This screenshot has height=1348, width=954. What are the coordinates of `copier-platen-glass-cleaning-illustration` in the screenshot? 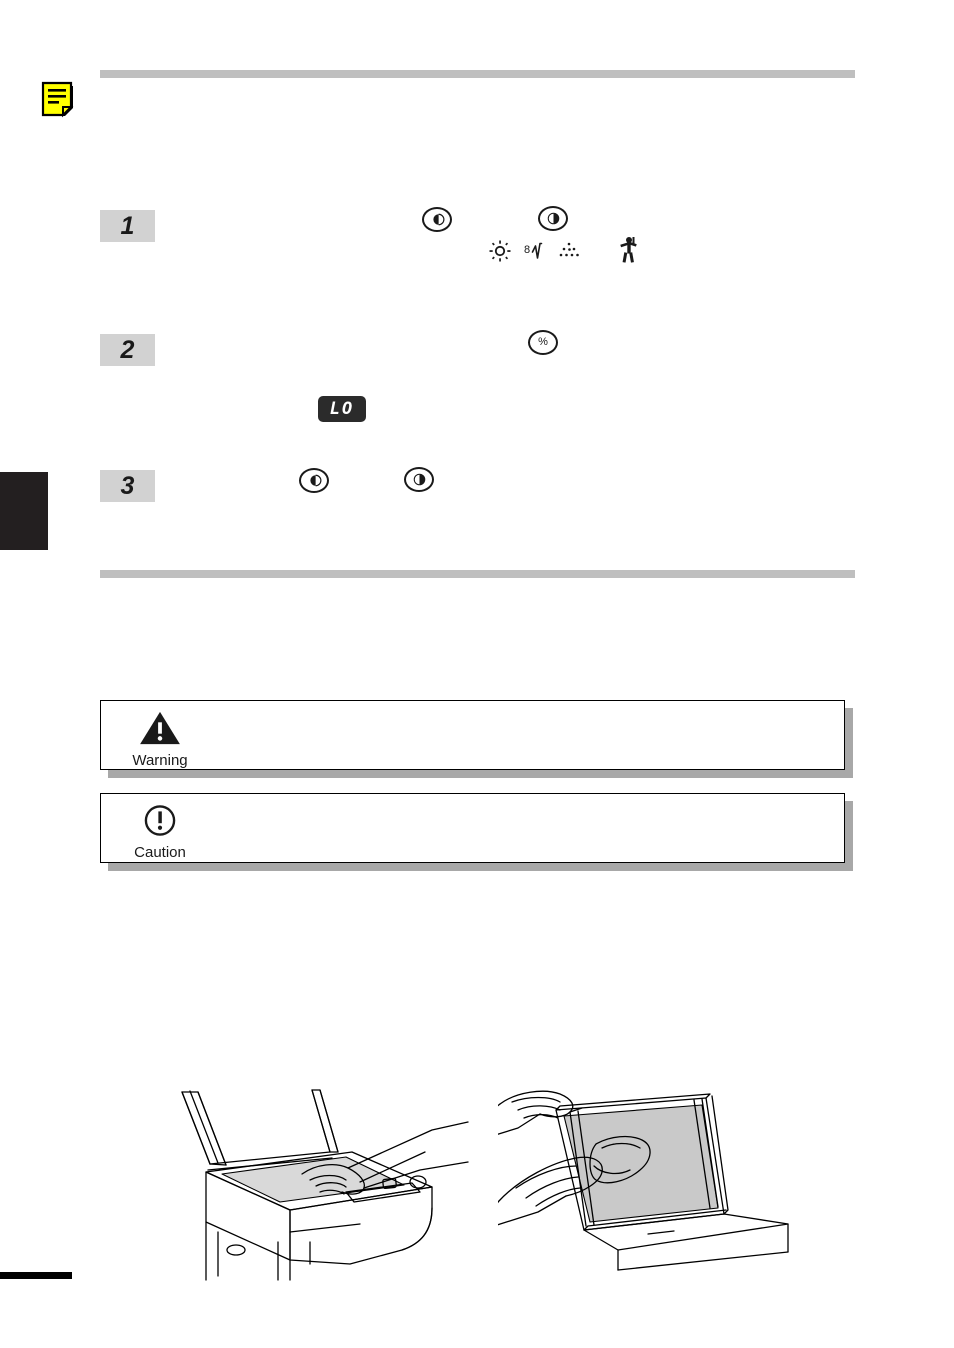 It's located at (320, 1182).